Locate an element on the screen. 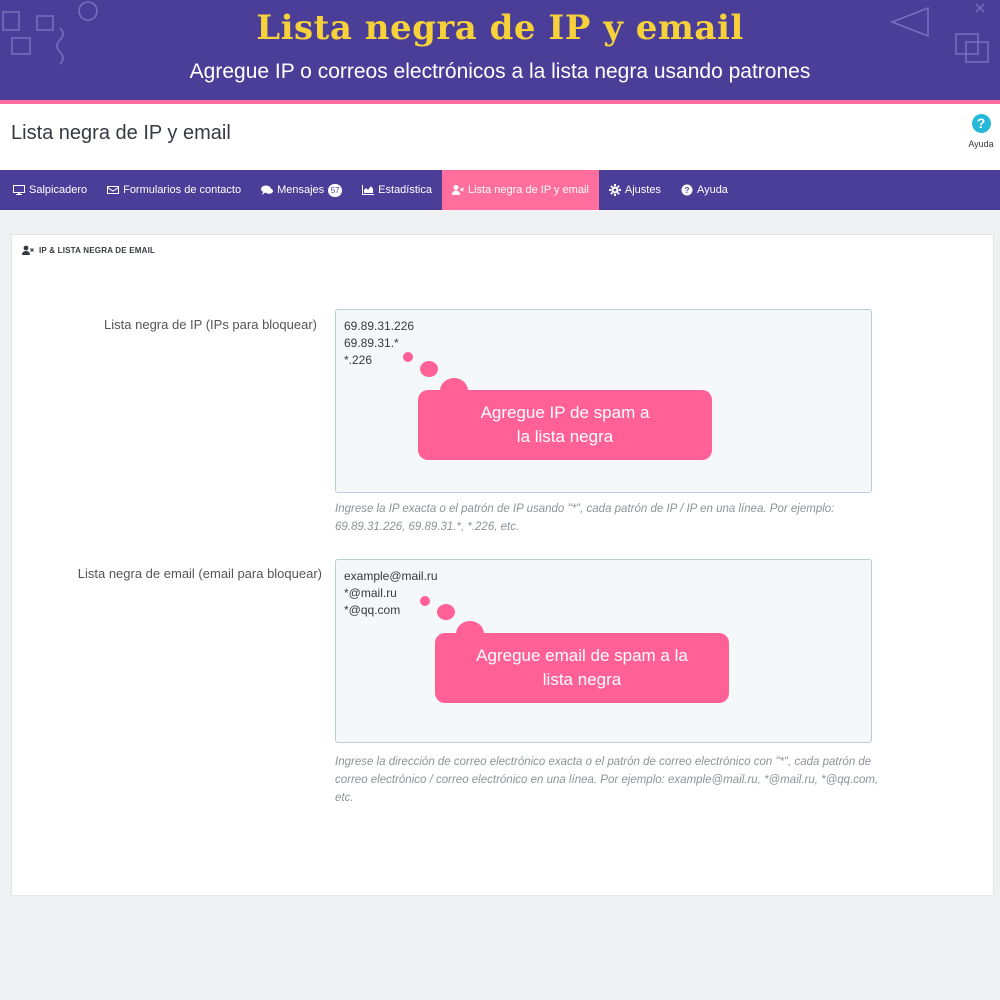 The image size is (1000, 1000). tab-label: Ayuda is located at coordinates (712, 190).